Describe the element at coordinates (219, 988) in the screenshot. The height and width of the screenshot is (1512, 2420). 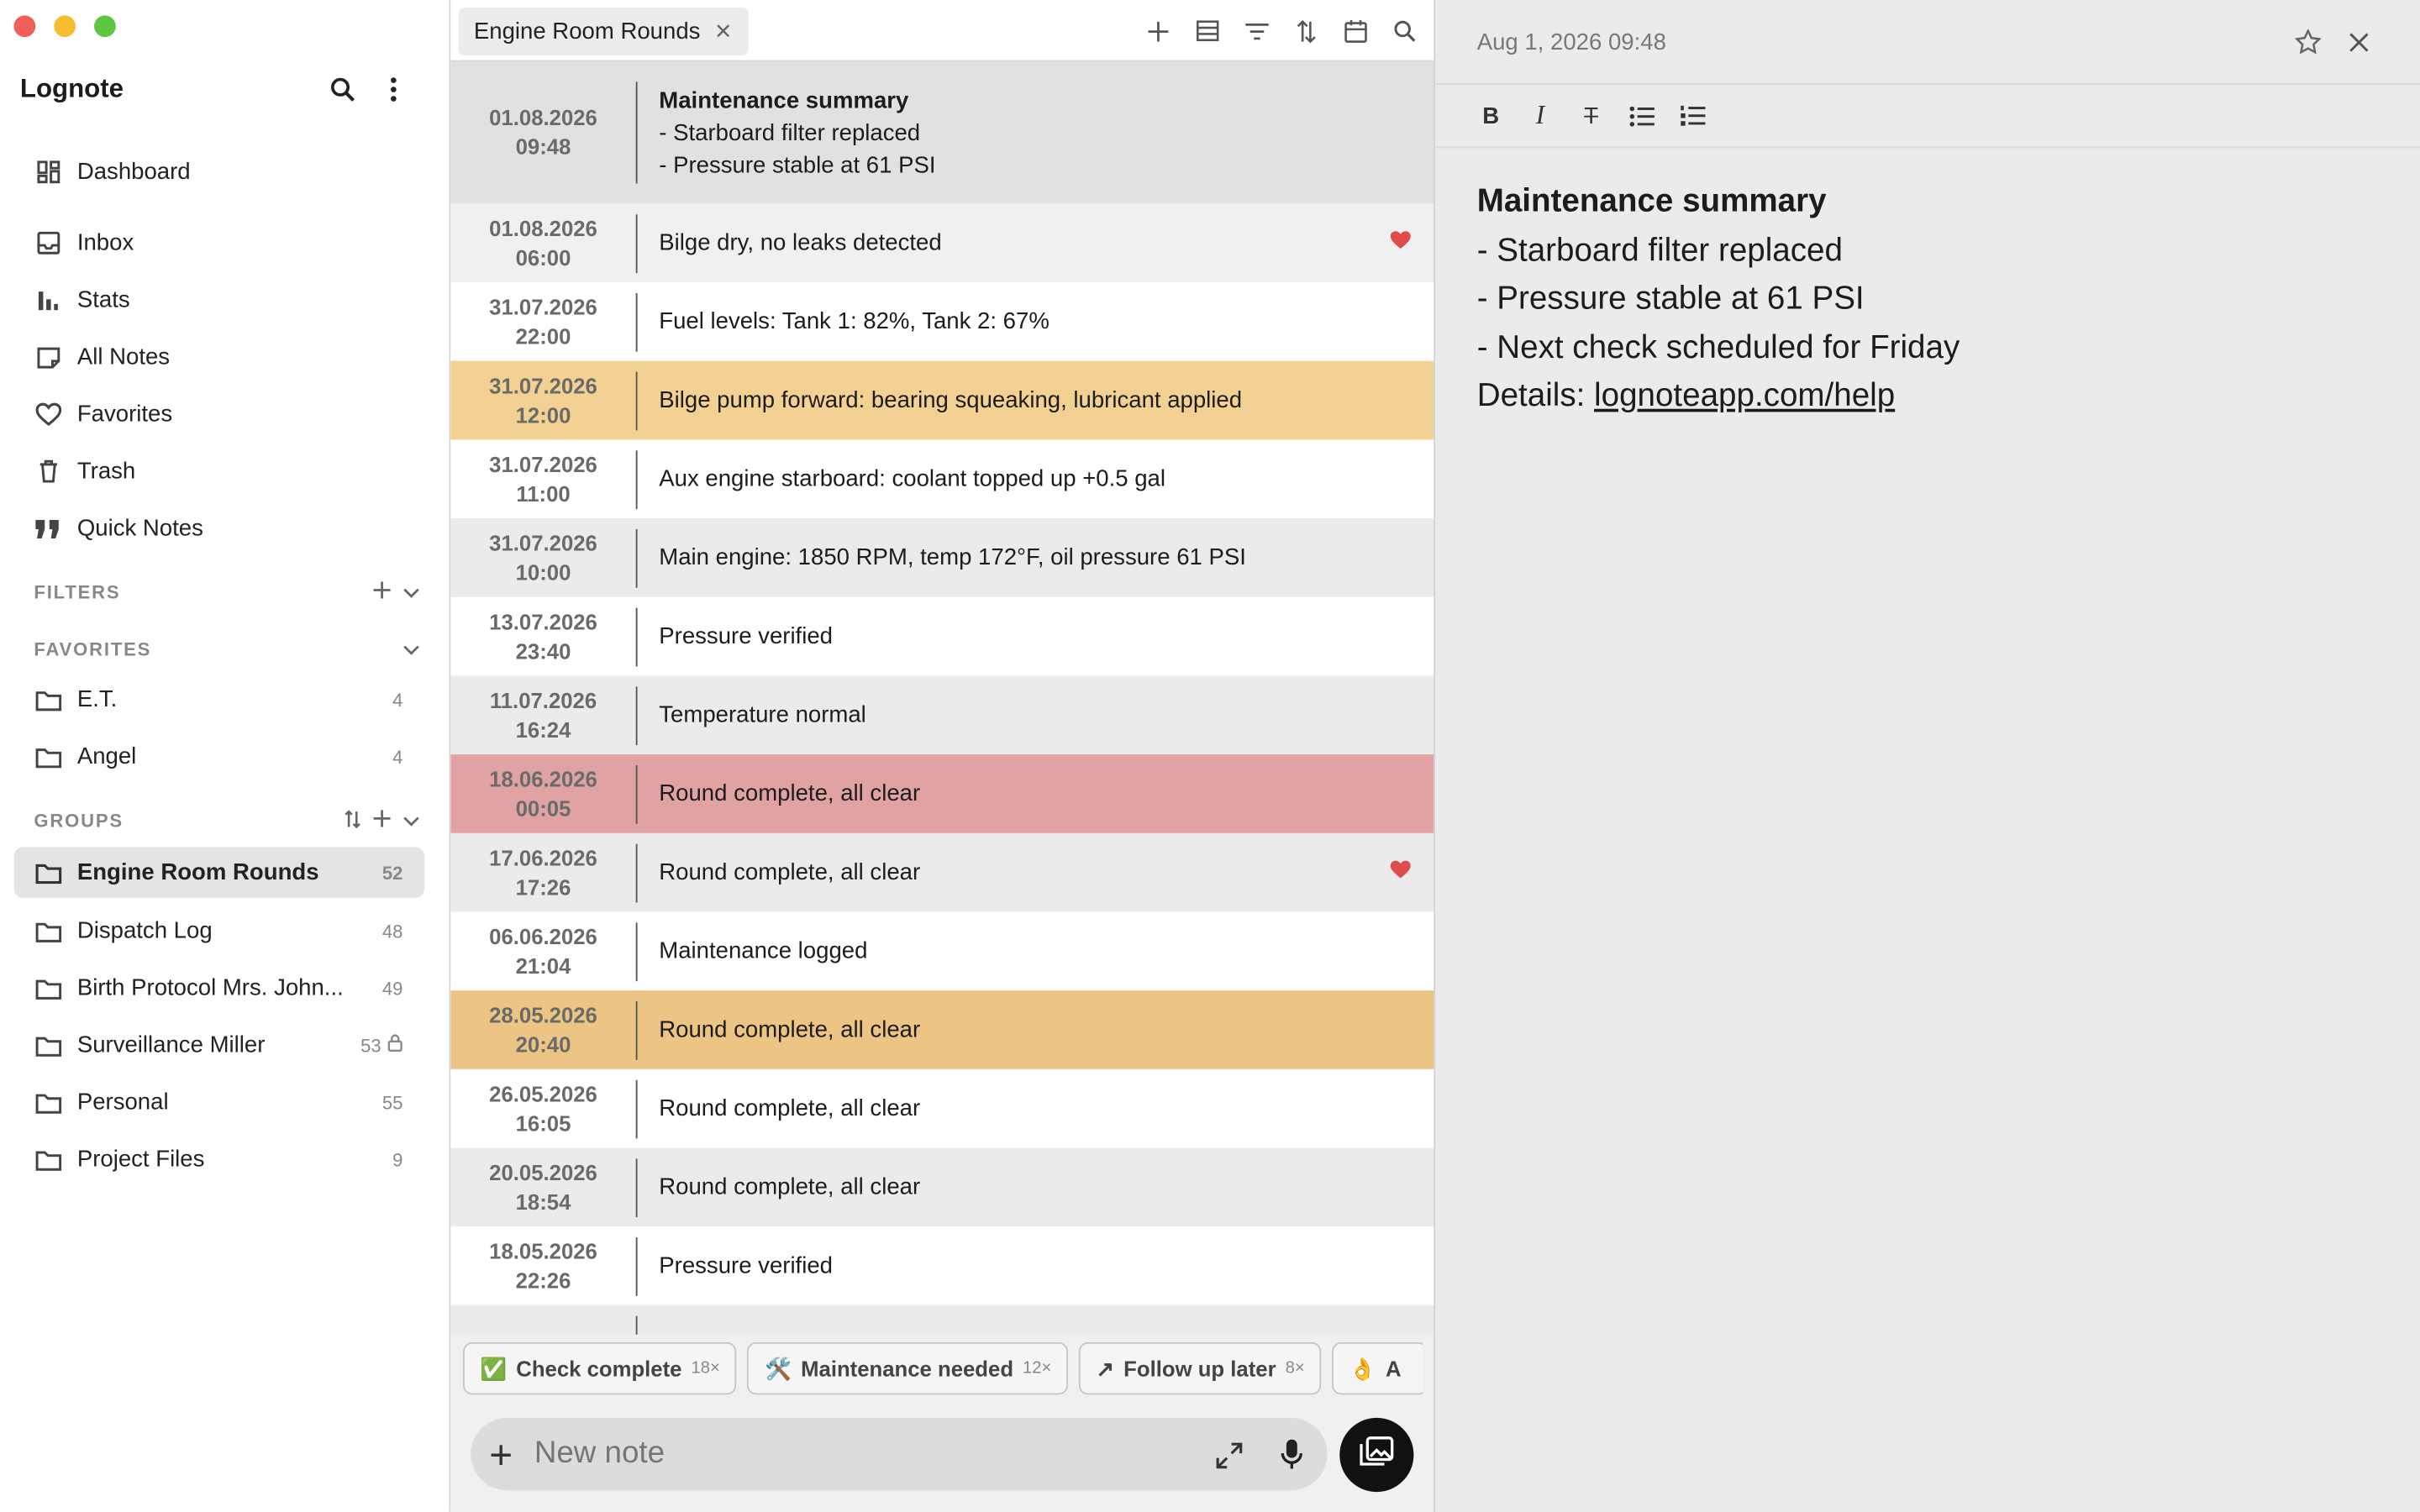
I see `group-item-birth-protocol: Birth Protocol Mrs. John... 49` at that location.